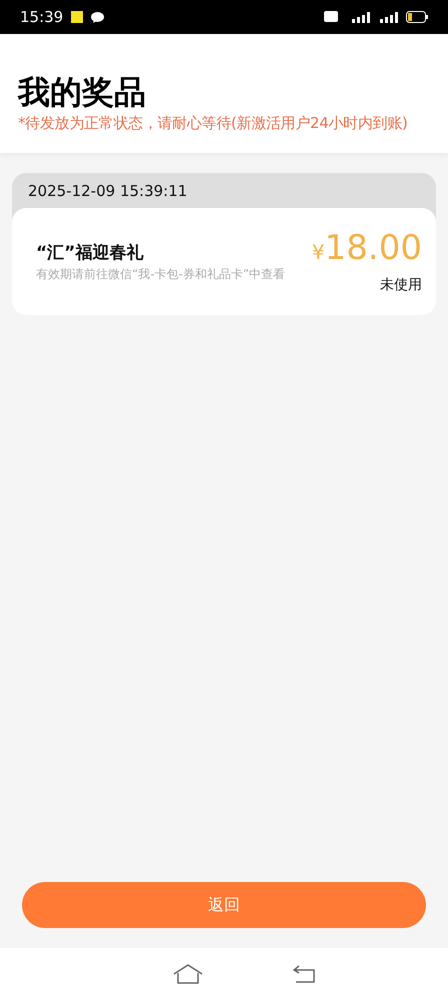 This screenshot has height=1000, width=448. Describe the element at coordinates (97, 17) in the screenshot. I see `chat-bubble-icon` at that location.